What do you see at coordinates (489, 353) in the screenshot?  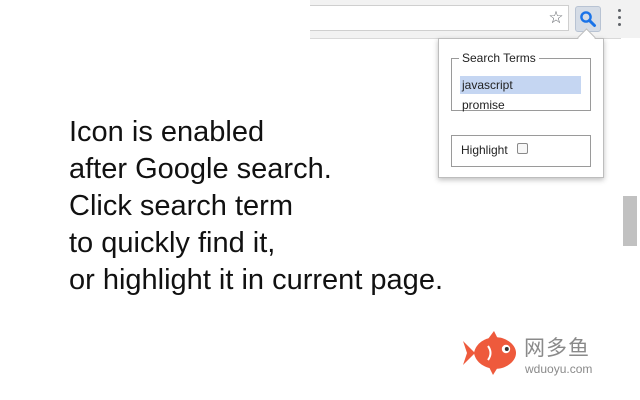 I see `fish-logo-icon` at bounding box center [489, 353].